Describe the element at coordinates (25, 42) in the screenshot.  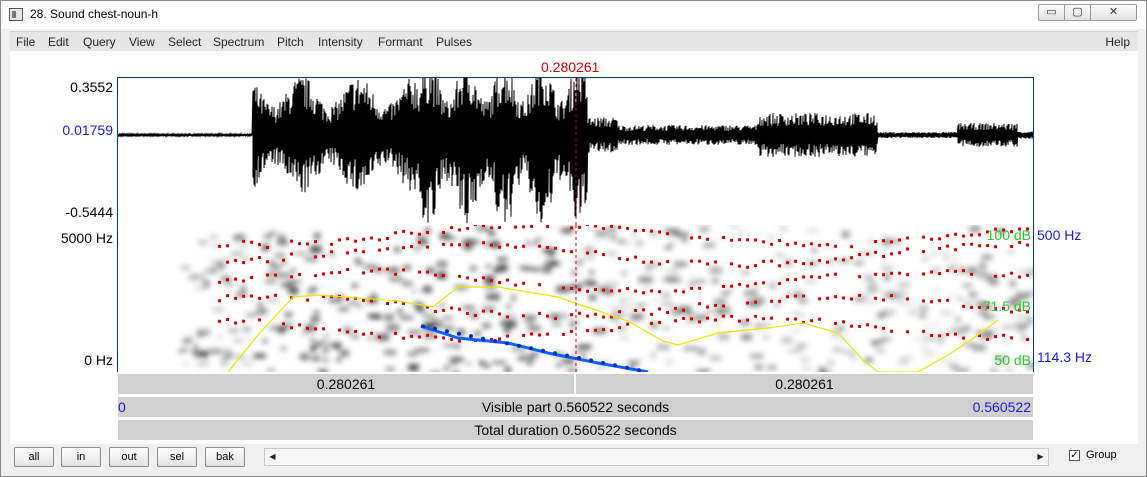
I see `menu-file: File` at that location.